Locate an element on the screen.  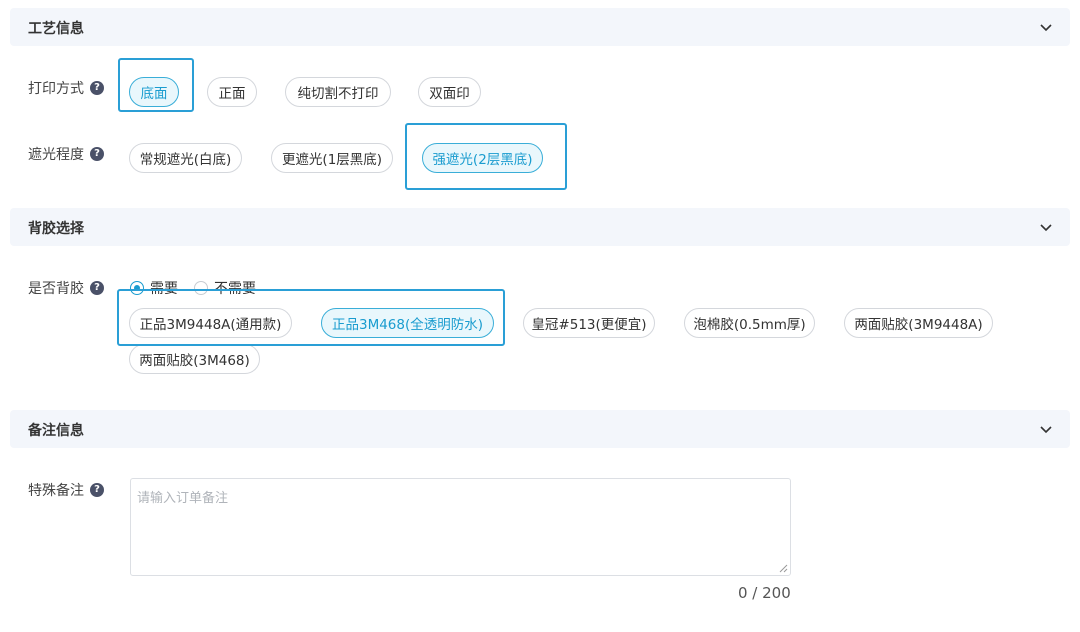
option-glue-double-3m9448a: 两面贴胶(3M9448A) is located at coordinates (918, 323).